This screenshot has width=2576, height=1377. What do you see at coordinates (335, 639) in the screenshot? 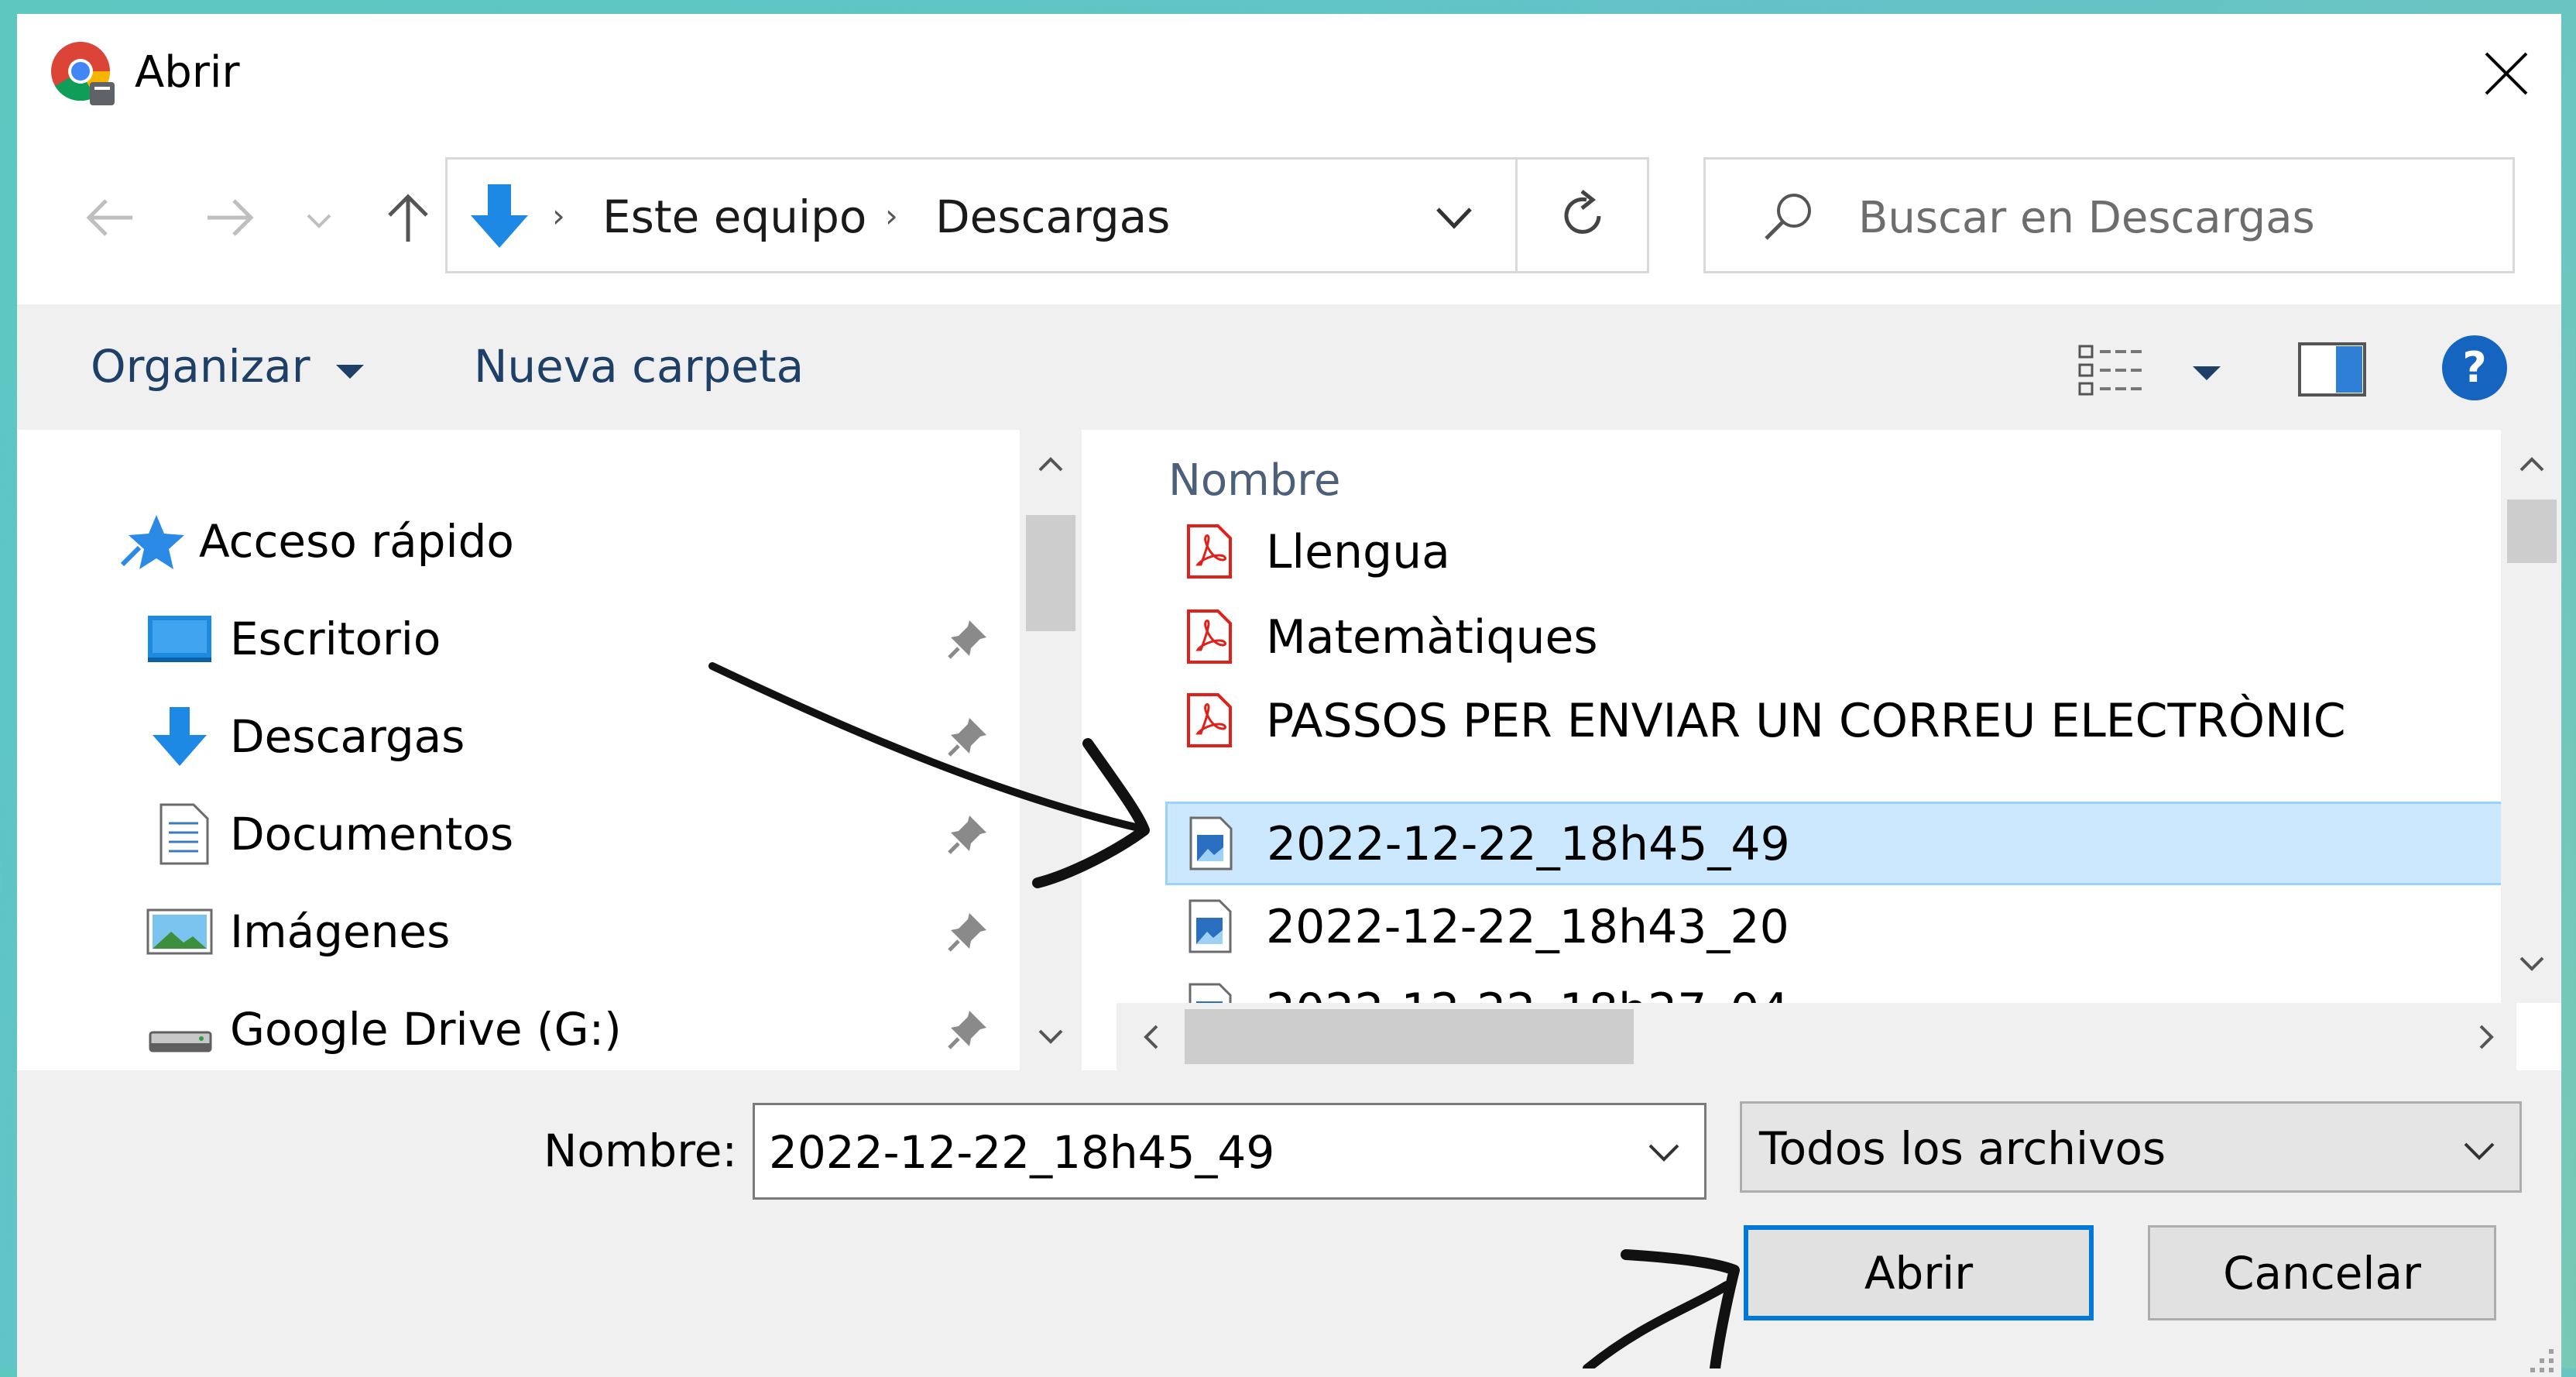
I see `nav-item-label: Escritorio` at bounding box center [335, 639].